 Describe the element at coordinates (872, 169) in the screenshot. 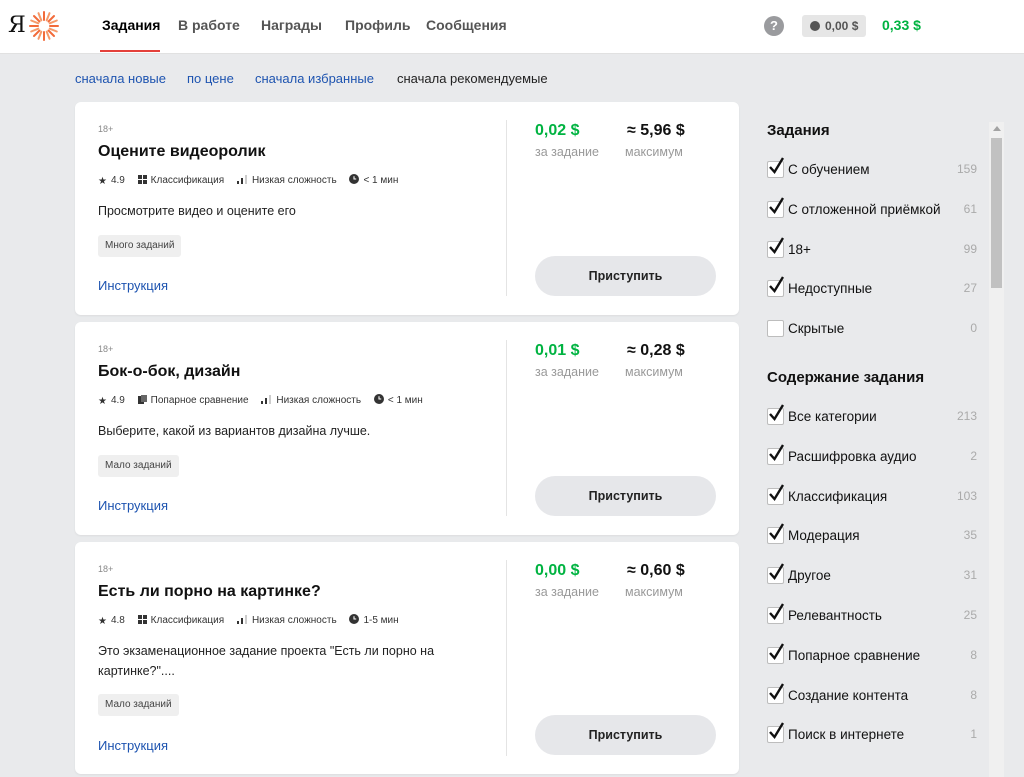

I see `filter-row: С обучением 159` at that location.